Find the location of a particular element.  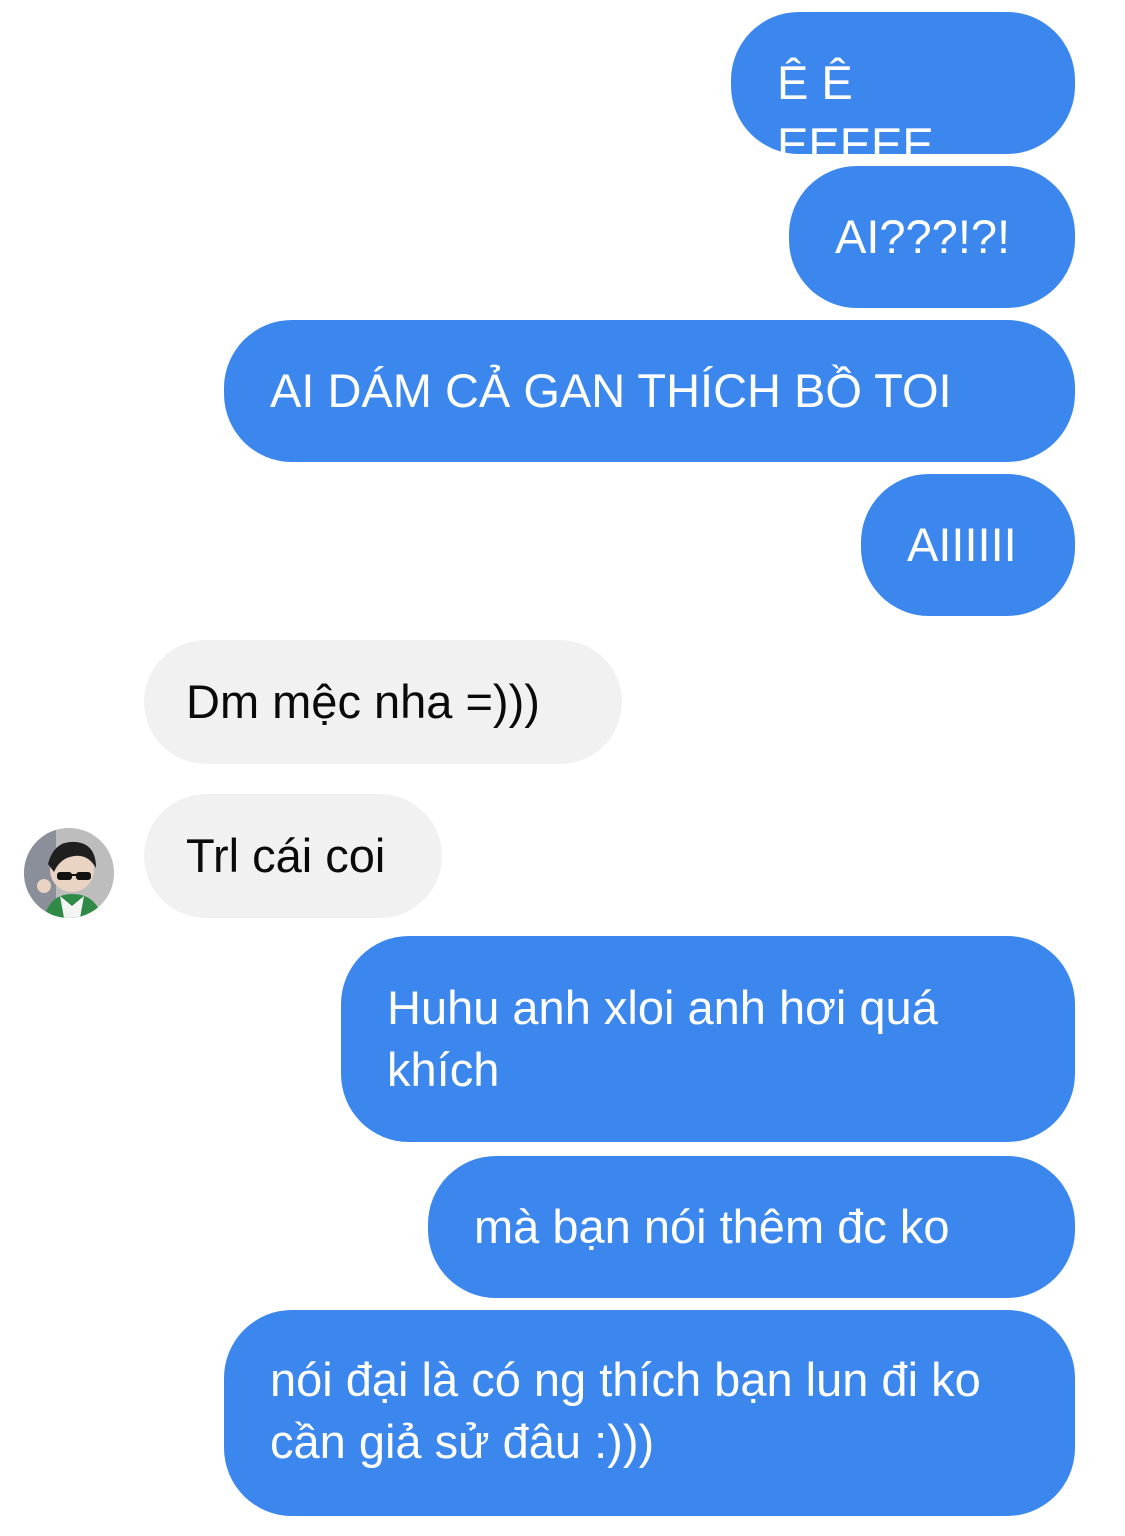

outgoing-message: AIIIIII is located at coordinates (968, 545).